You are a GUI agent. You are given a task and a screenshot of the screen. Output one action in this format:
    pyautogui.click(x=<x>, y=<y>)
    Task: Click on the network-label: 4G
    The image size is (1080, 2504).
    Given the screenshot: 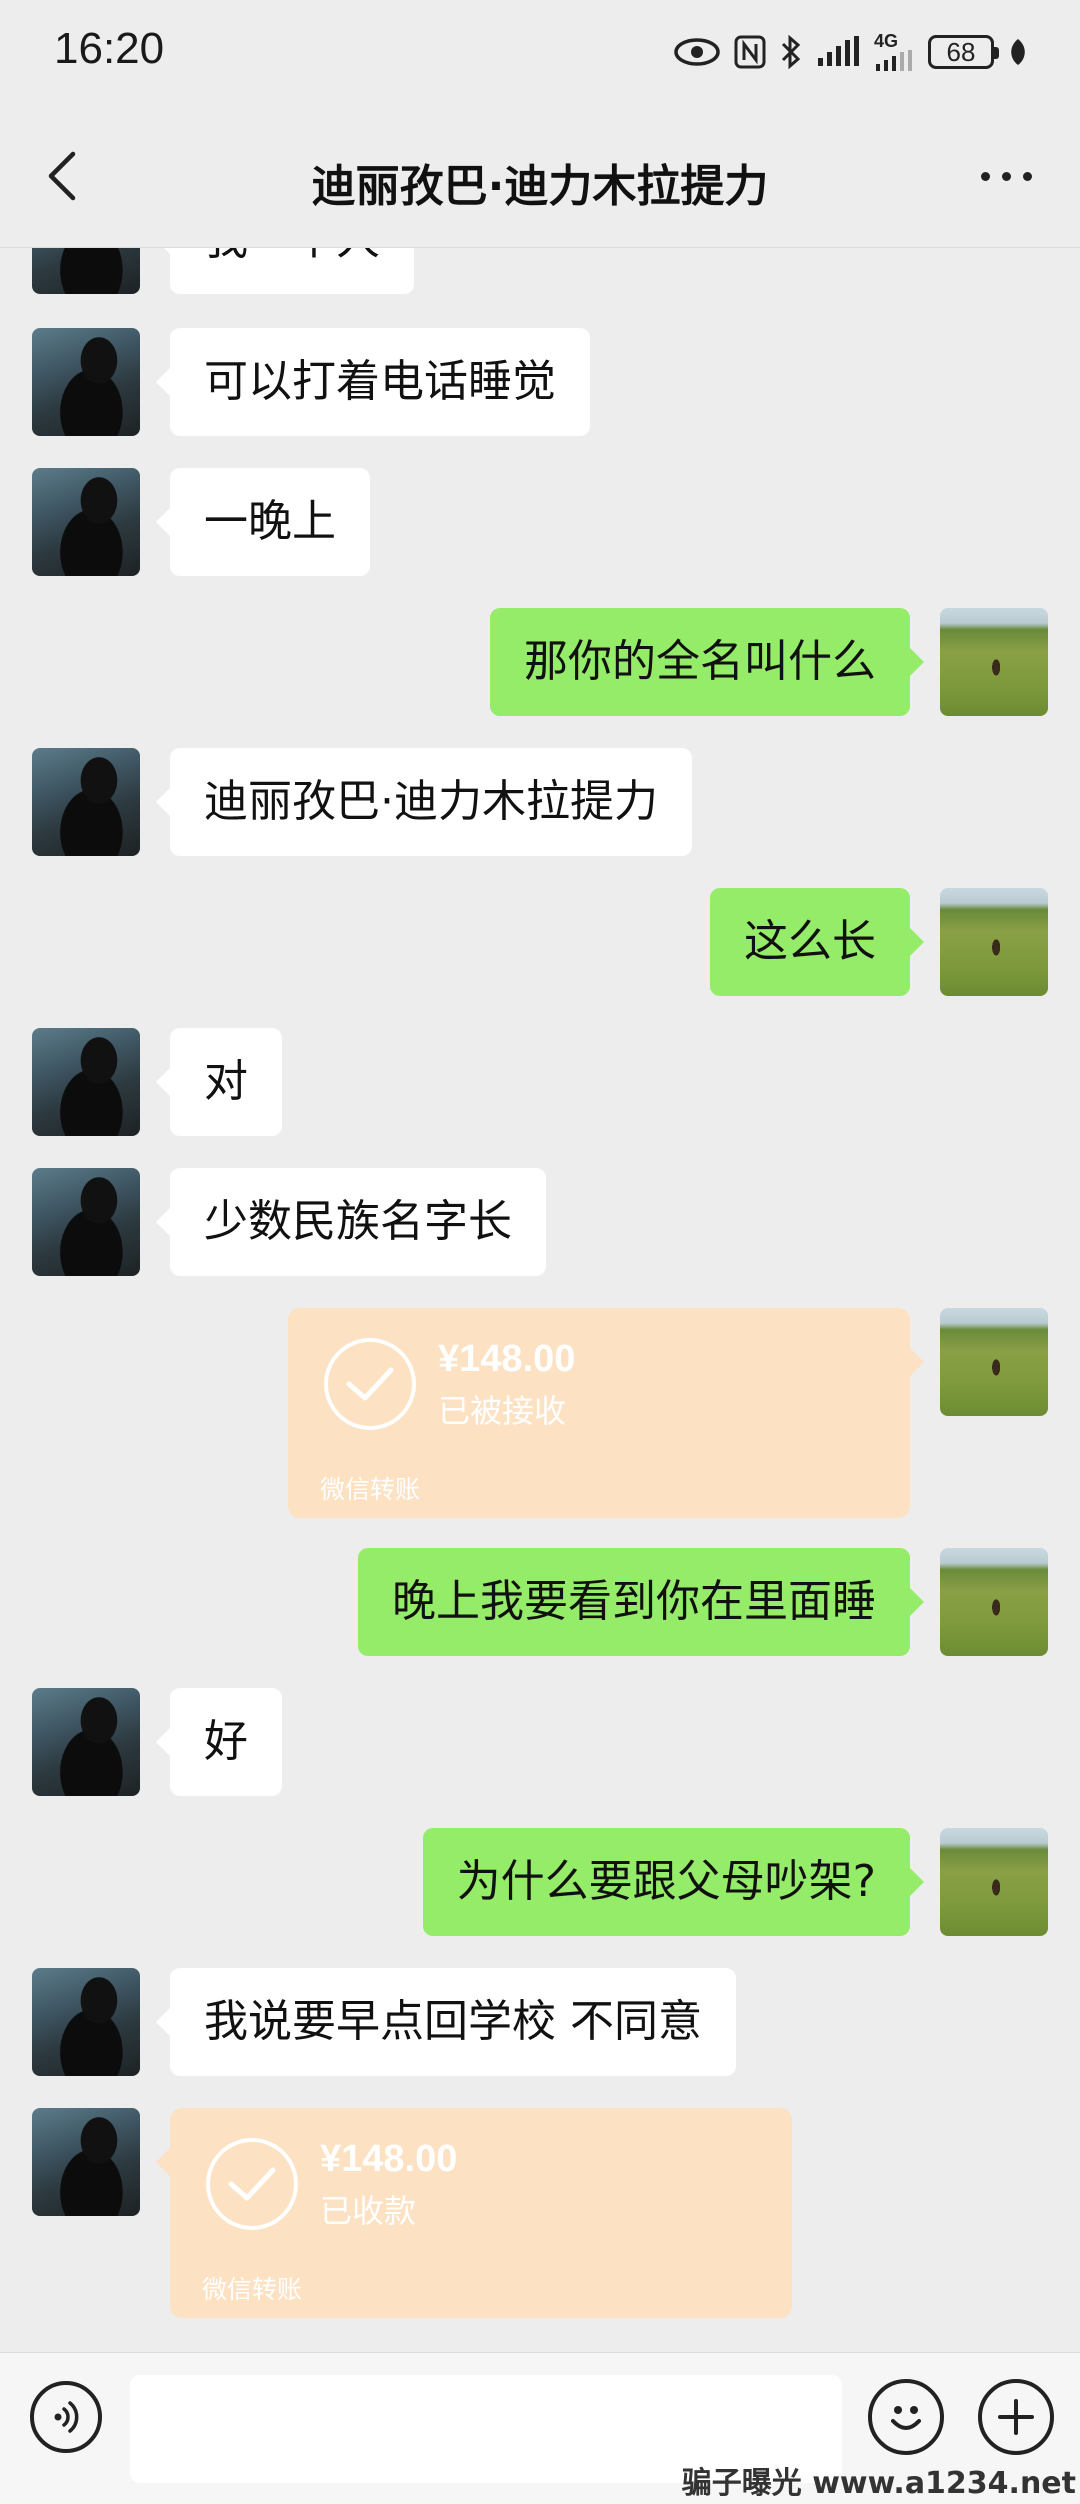 What is the action you would take?
    pyautogui.click(x=886, y=41)
    